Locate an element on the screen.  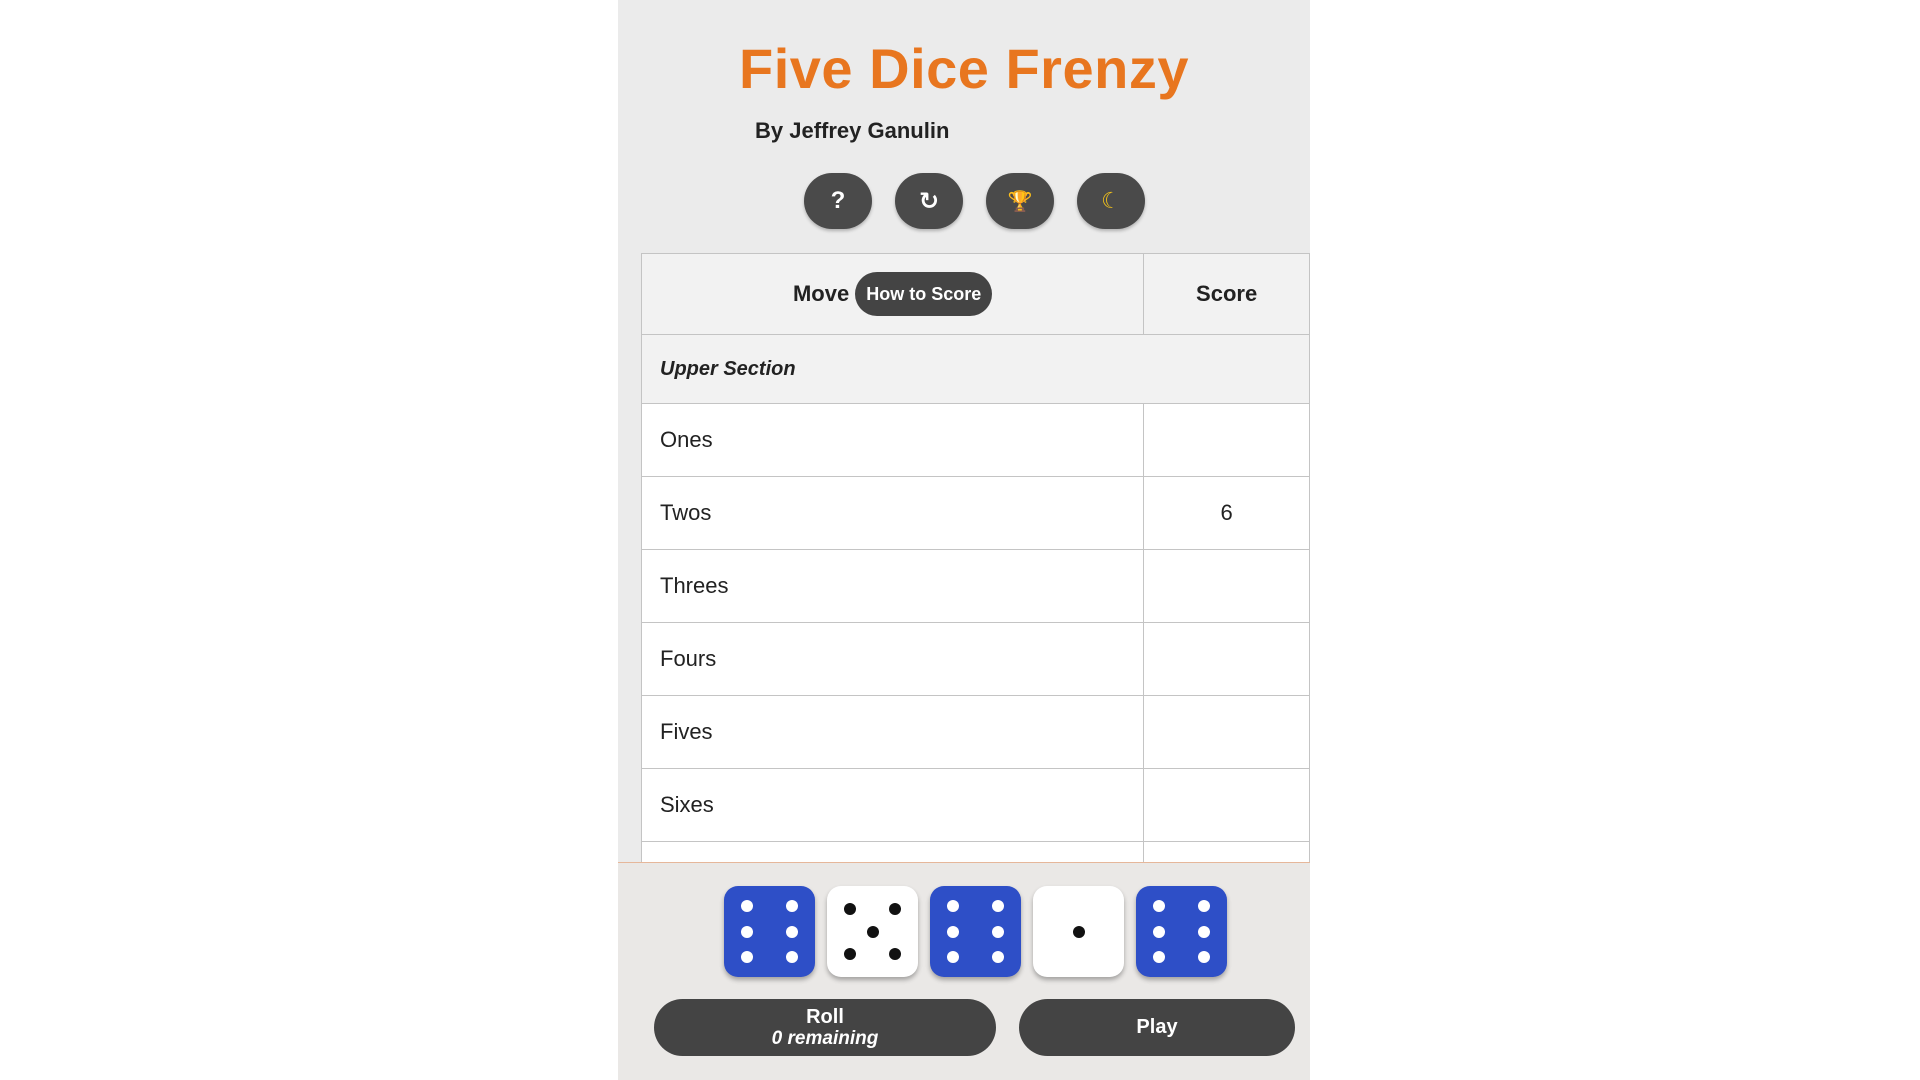
upper-section-label: Upper Section is located at coordinates (975, 369).